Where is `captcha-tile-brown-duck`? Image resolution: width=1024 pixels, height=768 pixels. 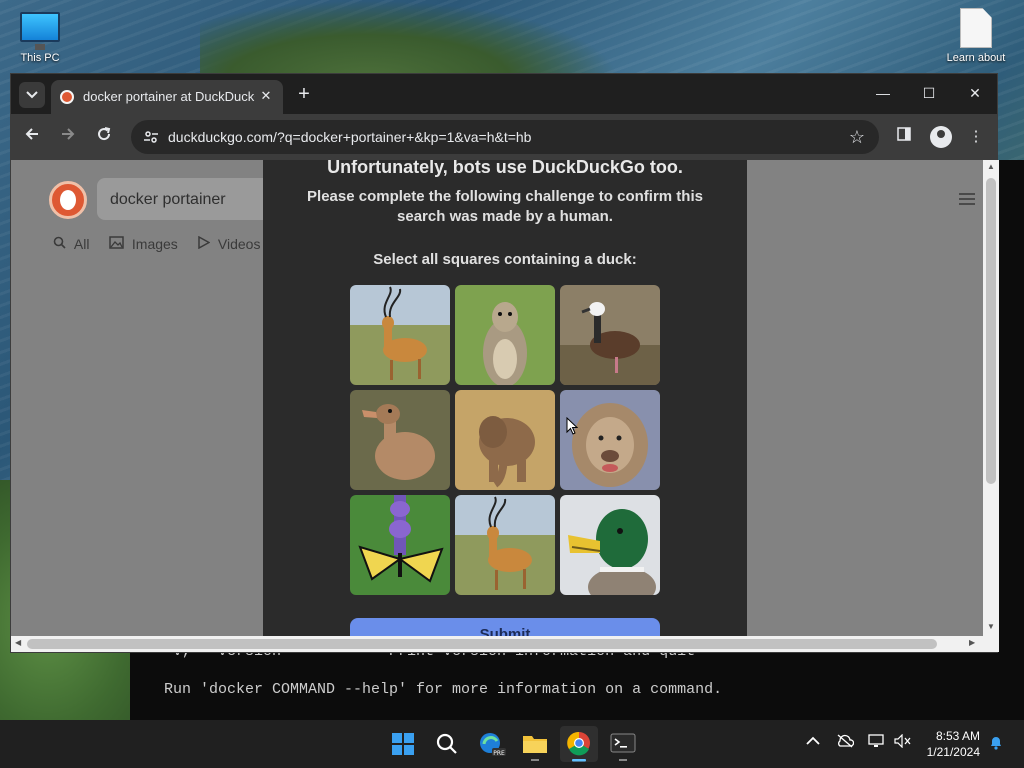
captcha-tile-brown-duck is located at coordinates (400, 440).